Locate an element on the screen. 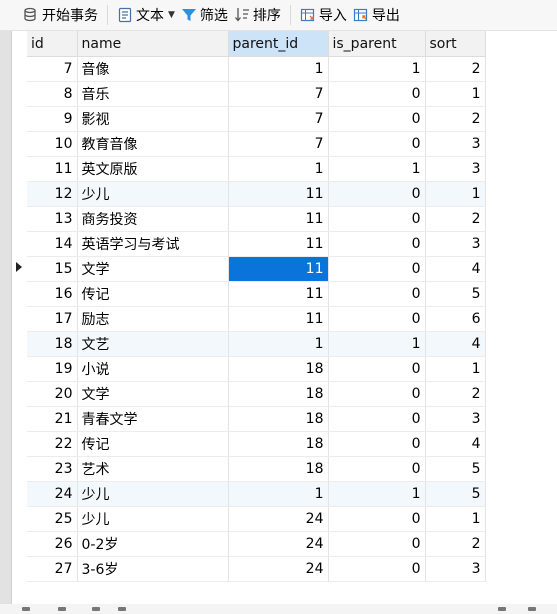 The width and height of the screenshot is (557, 614). table-row: 18 文艺 1 1 4 is located at coordinates (256, 344).